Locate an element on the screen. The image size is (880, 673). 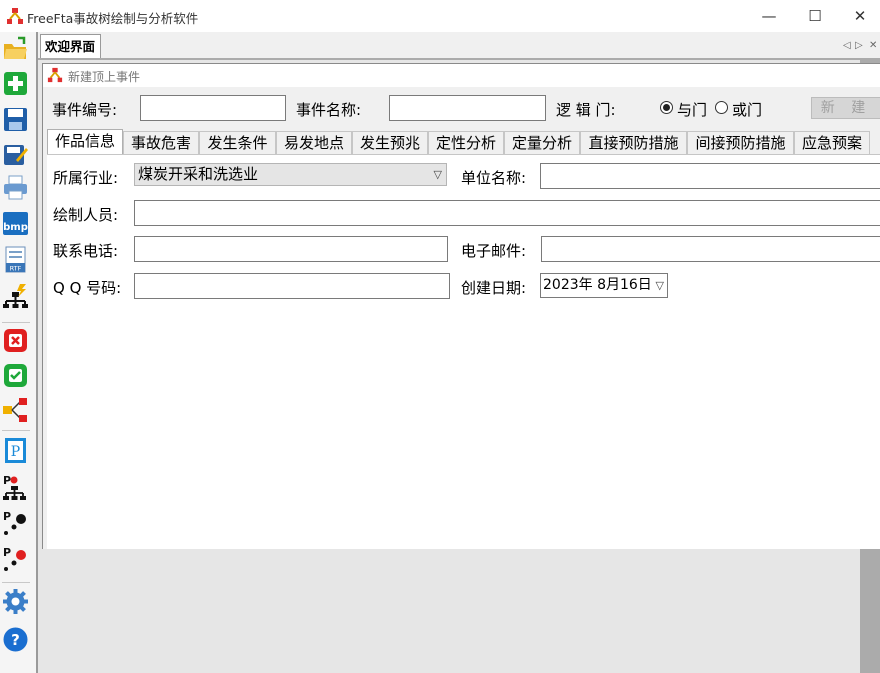
tab-direct-prevention: 直接预防措施 is located at coordinates (633, 142).